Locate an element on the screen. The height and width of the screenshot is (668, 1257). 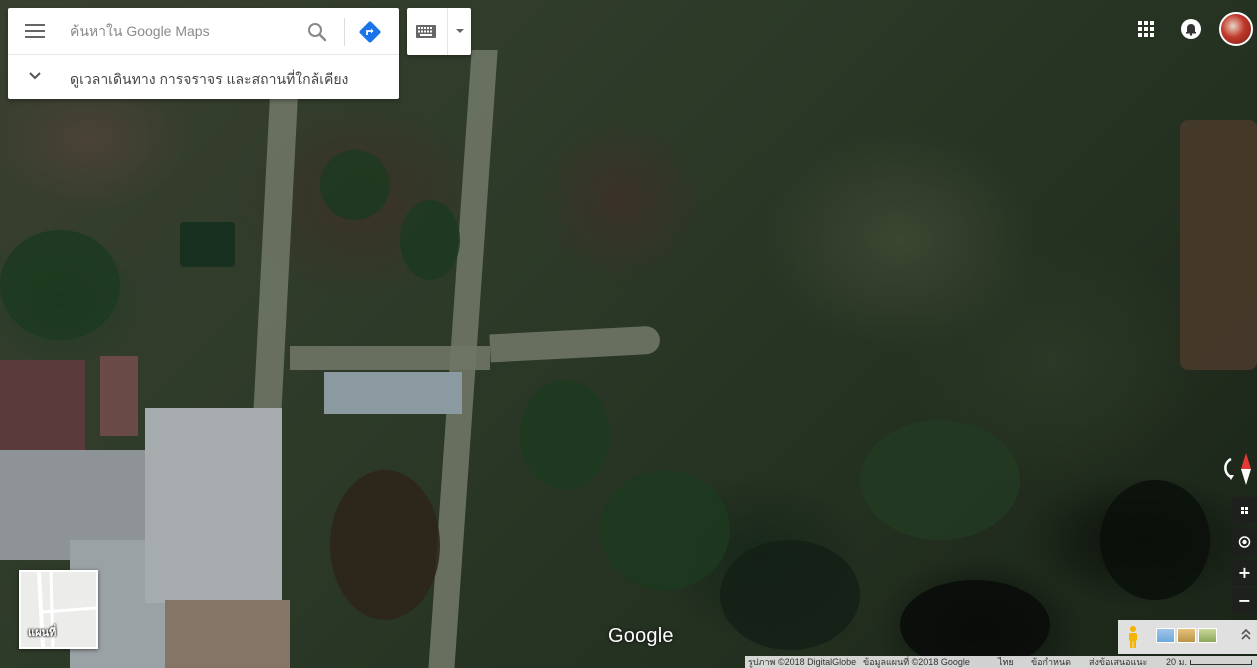
imagery-bar is located at coordinates (1187, 637).